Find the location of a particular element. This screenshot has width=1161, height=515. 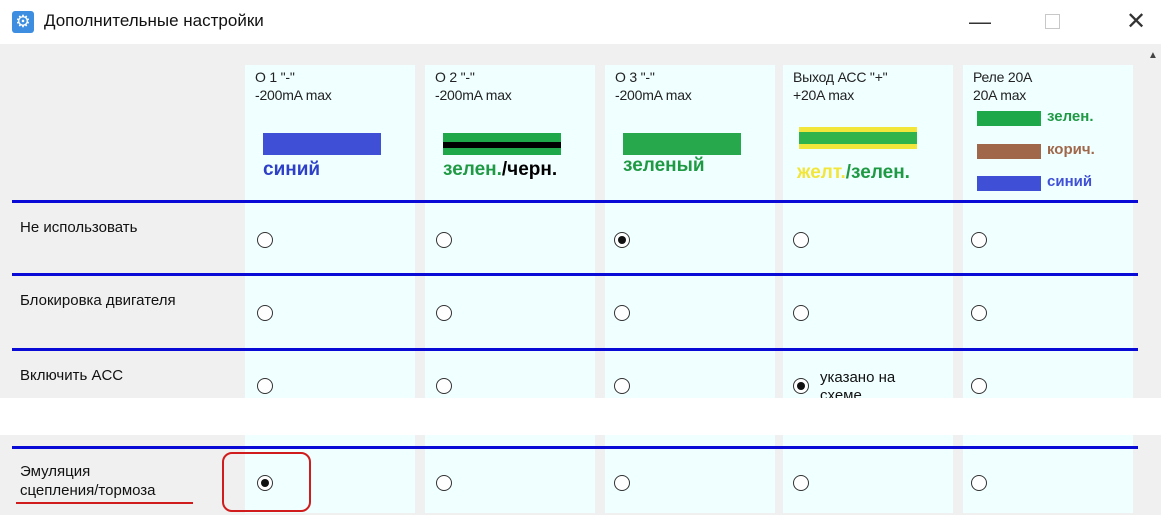

column-title: О 3 "-" -200mA max is located at coordinates (653, 86).